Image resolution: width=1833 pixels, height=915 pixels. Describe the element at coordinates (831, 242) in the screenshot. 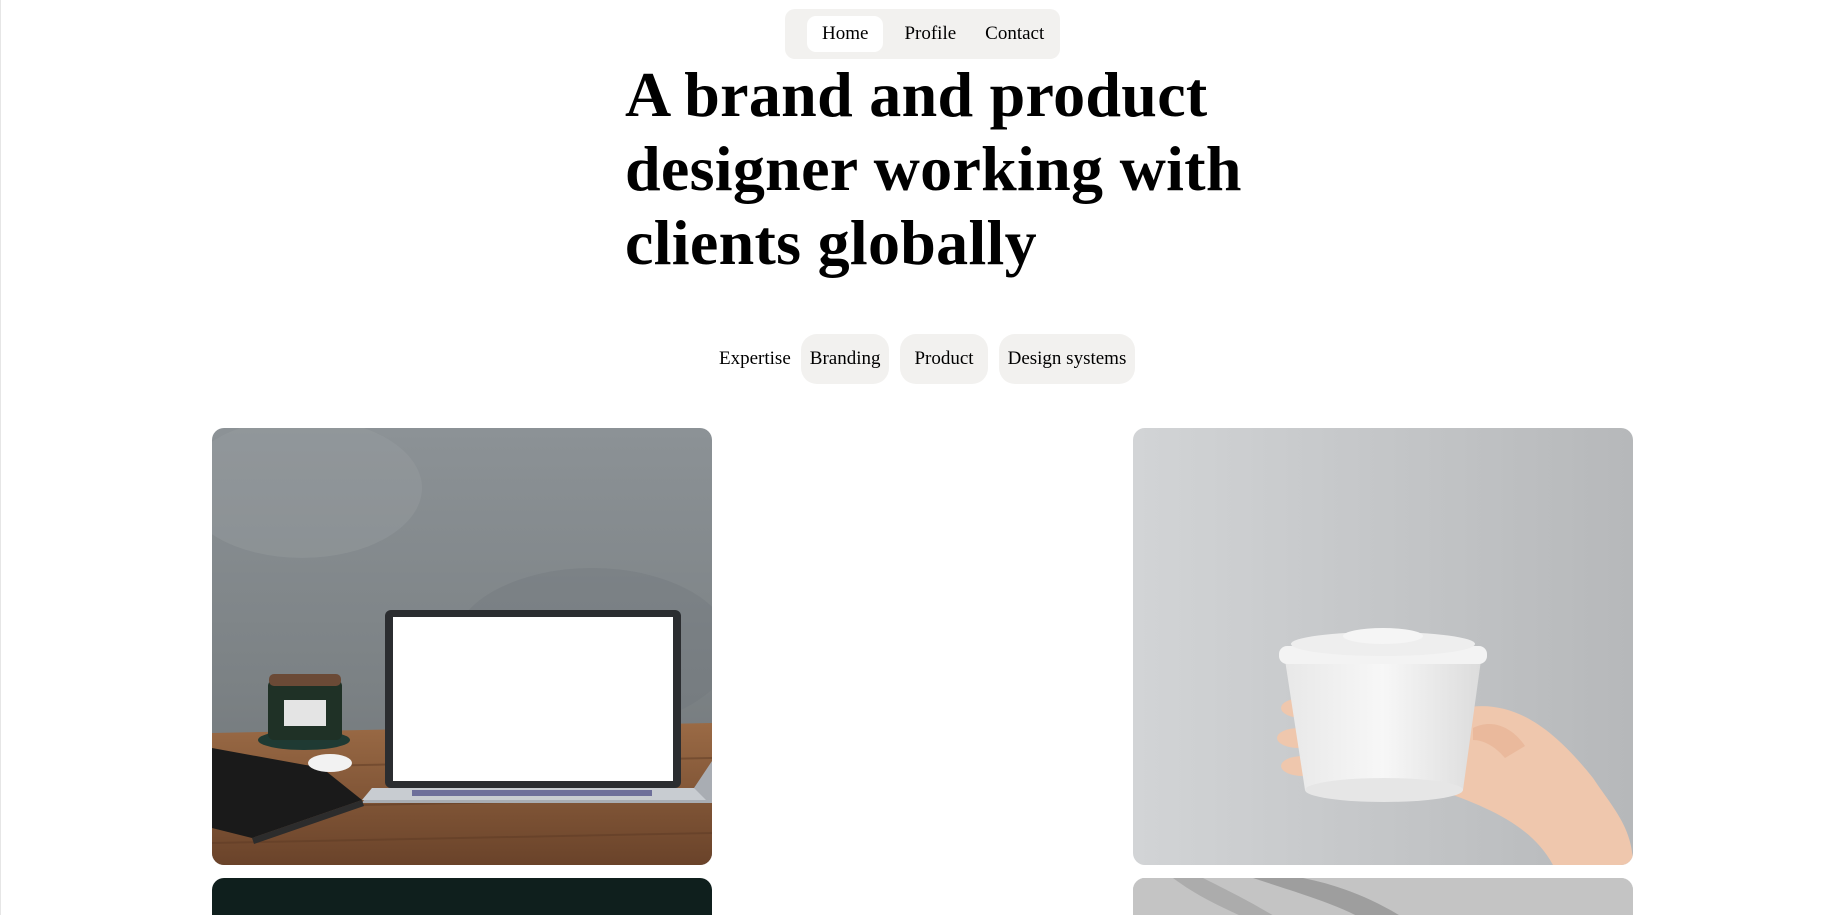

I see `hero-line-3: clients globally` at that location.